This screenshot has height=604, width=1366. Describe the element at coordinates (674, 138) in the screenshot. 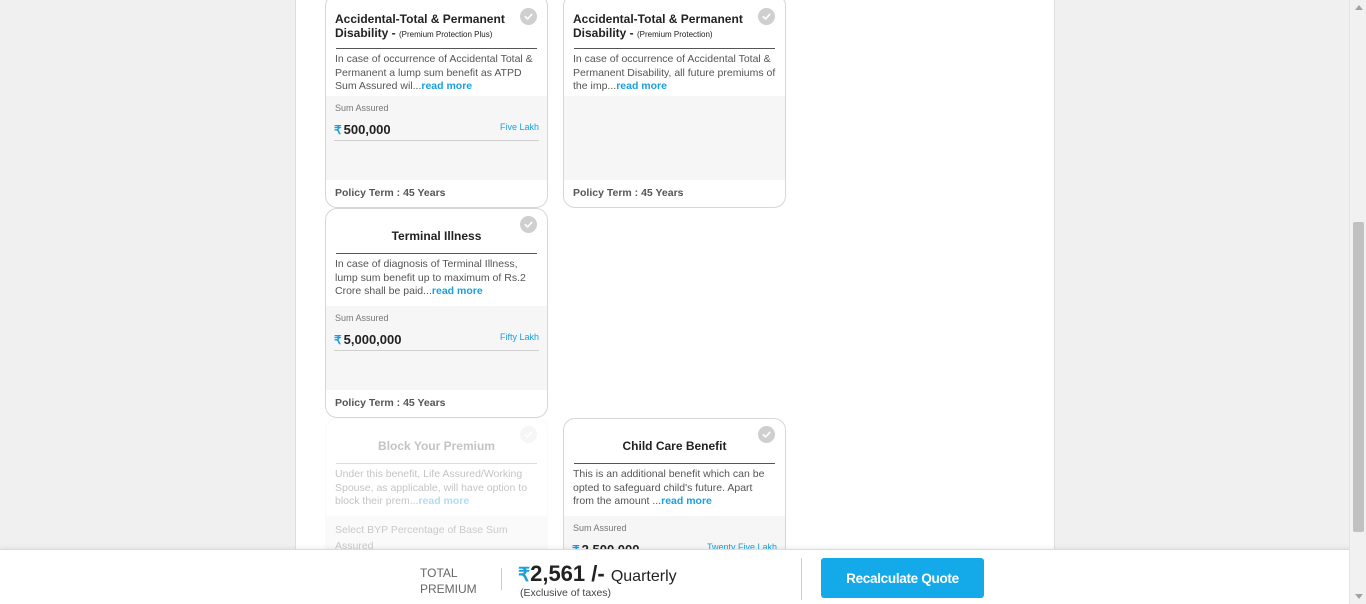

I see `empty-section` at that location.